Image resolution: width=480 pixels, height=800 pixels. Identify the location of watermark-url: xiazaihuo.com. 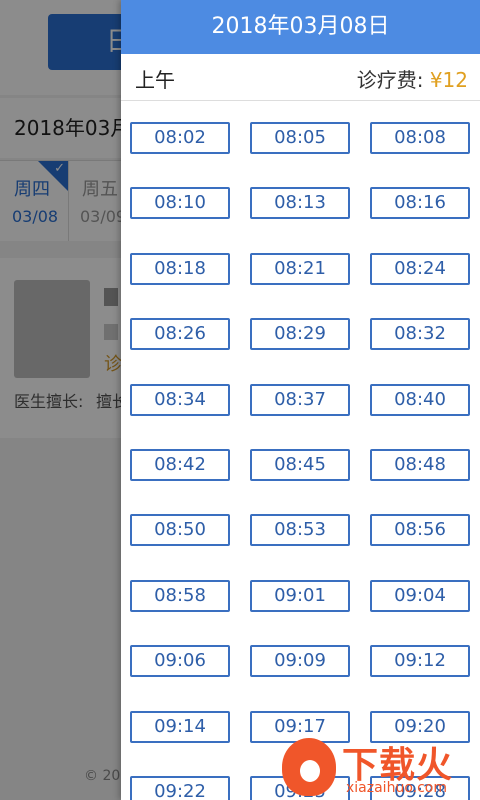
(396, 788).